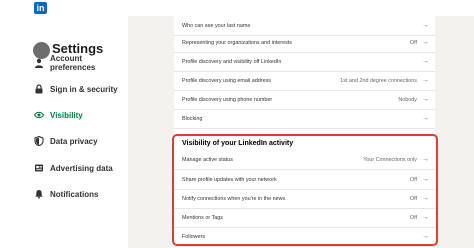 The height and width of the screenshot is (248, 474). I want to click on sidebar-item-notifications: Notifications, so click(66, 194).